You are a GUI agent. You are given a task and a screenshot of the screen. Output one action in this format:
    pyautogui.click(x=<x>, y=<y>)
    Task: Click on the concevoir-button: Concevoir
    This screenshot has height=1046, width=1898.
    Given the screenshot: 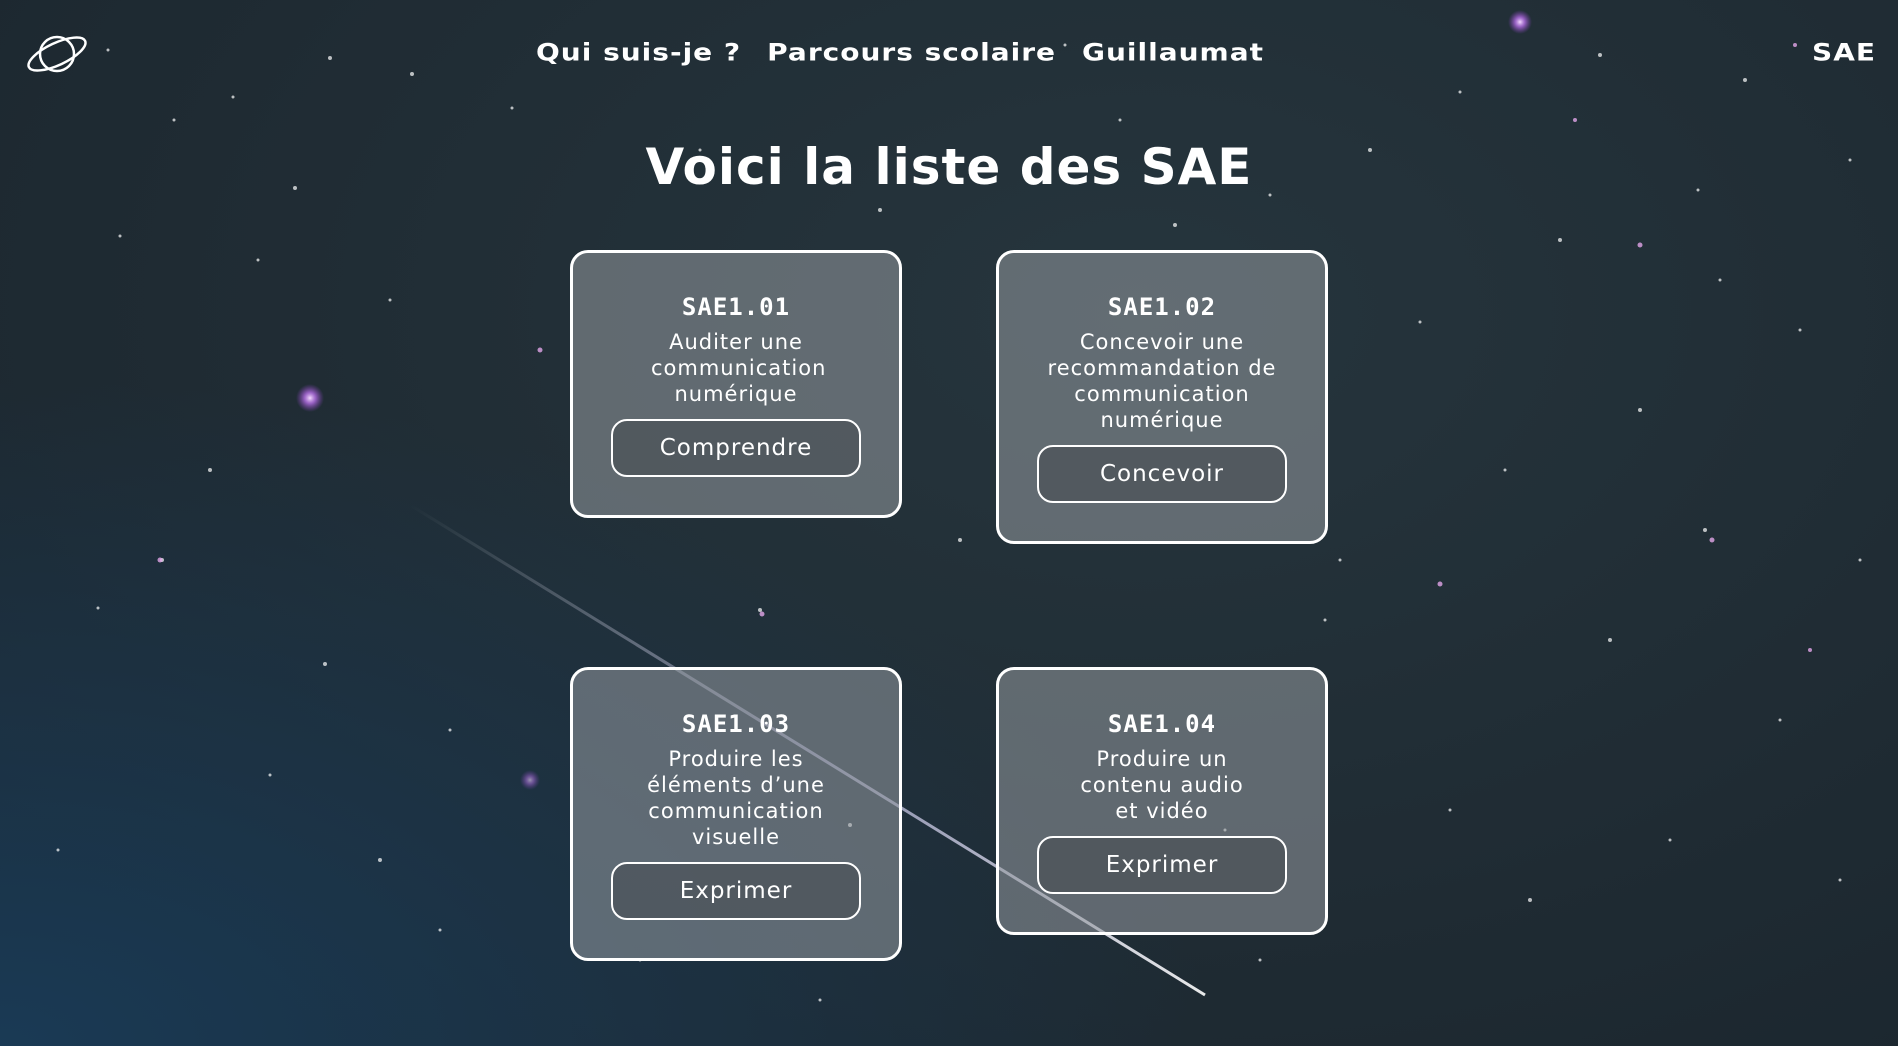 What is the action you would take?
    pyautogui.click(x=1162, y=474)
    